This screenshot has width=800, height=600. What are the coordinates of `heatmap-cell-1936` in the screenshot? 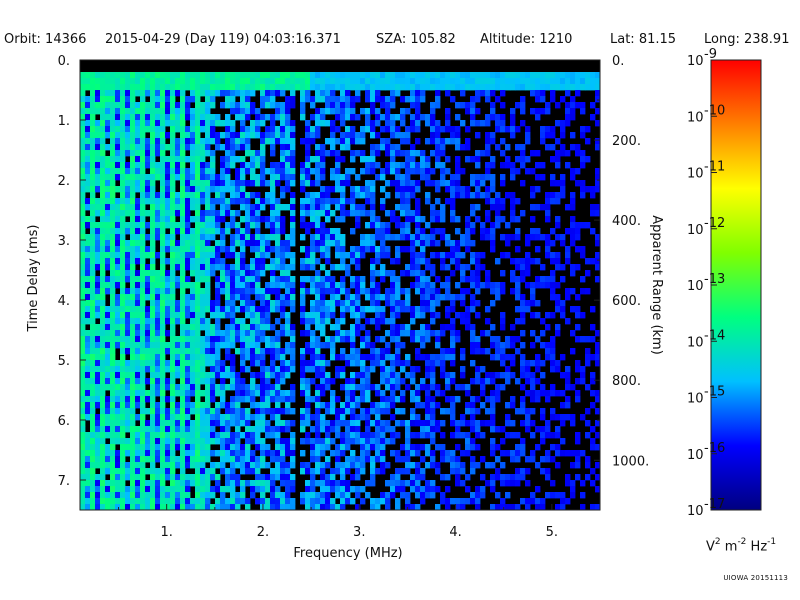 It's located at (213, 231).